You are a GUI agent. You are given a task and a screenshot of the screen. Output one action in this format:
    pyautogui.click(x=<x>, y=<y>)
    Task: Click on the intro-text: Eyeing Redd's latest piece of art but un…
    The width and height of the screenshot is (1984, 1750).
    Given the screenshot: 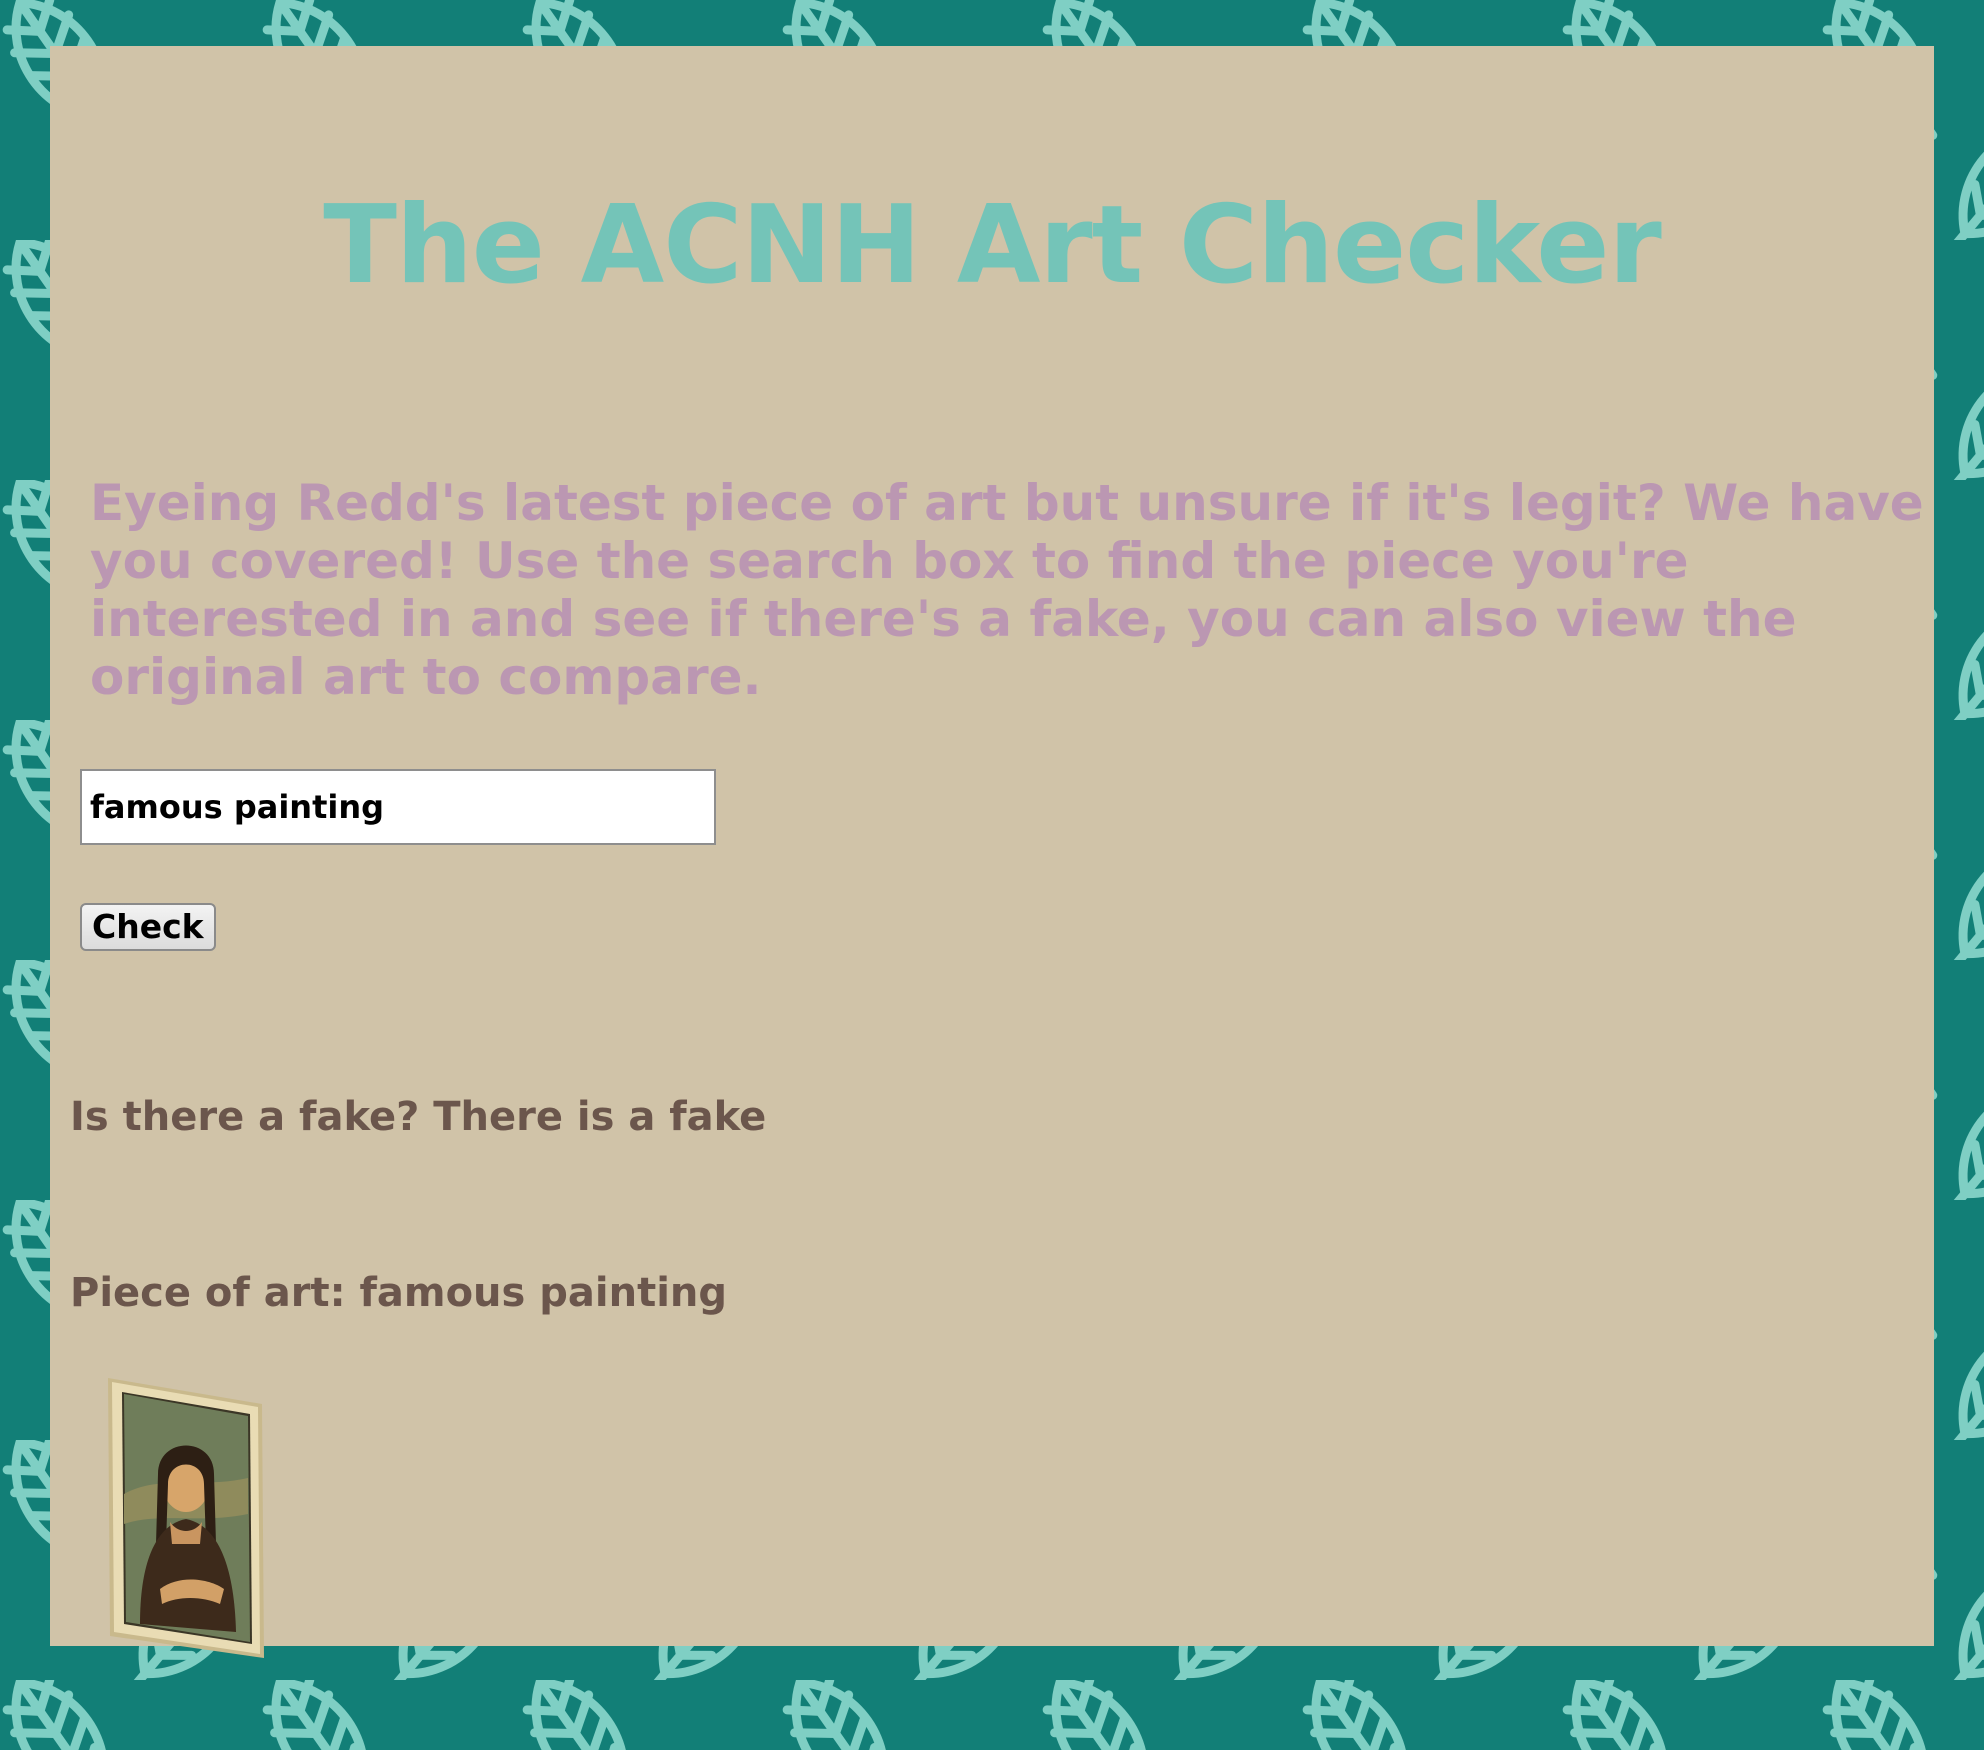 What is the action you would take?
    pyautogui.click(x=1007, y=590)
    